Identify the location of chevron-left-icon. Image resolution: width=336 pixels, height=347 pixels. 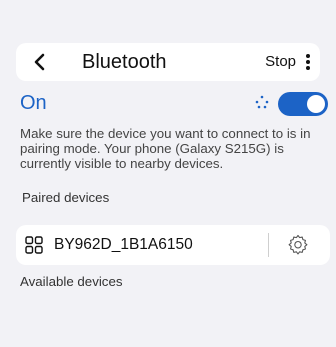
(39, 62).